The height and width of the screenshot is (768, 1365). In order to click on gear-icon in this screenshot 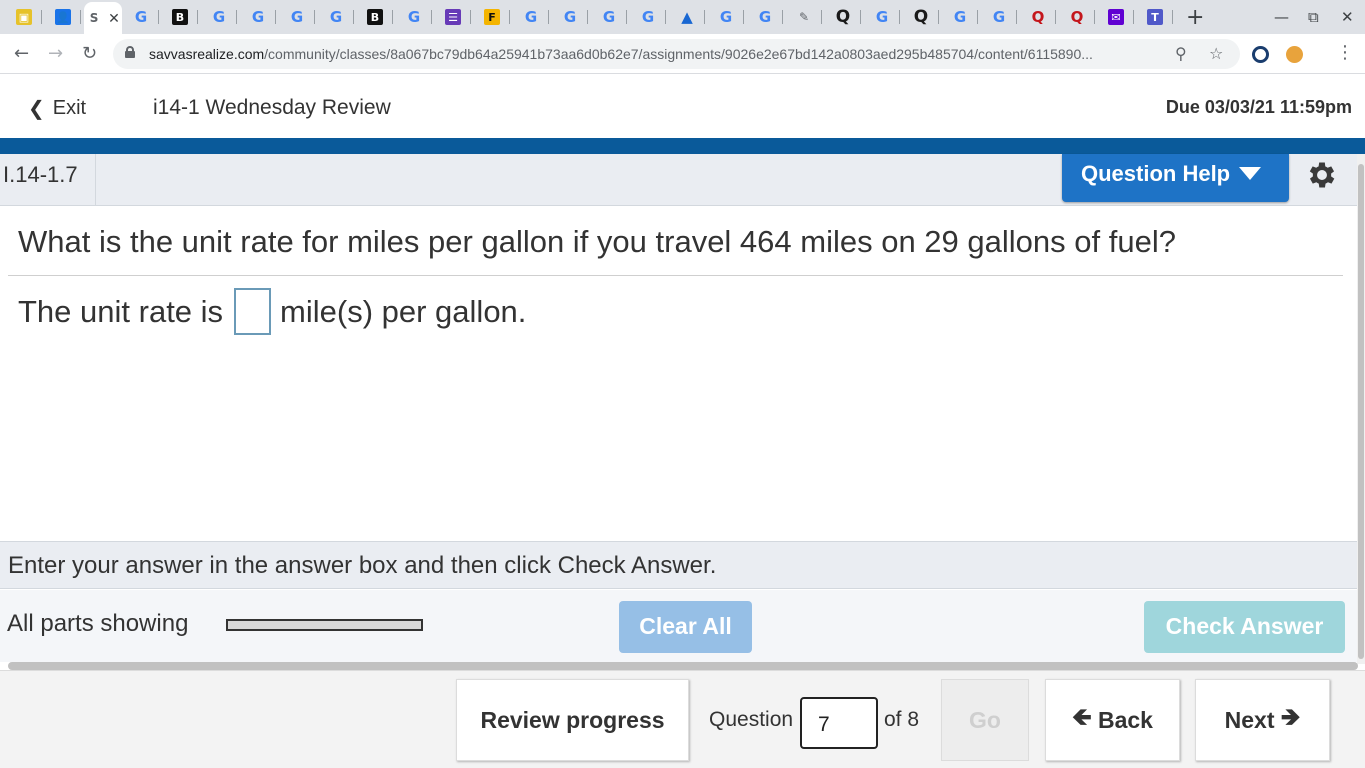, I will do `click(1322, 175)`.